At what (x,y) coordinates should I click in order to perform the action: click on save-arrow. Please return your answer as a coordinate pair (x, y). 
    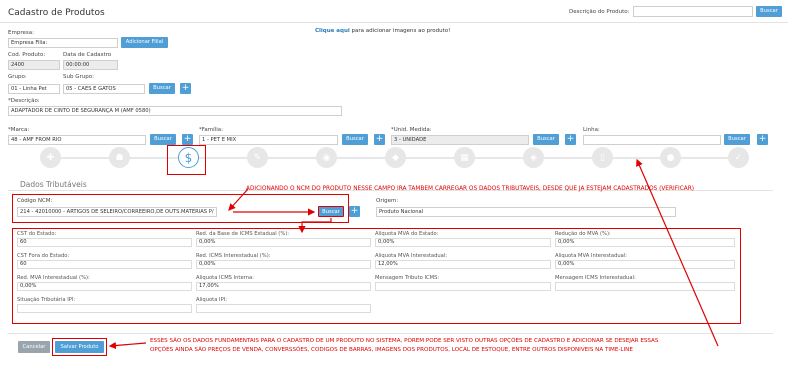
    Looking at the image, I should click on (127, 345).